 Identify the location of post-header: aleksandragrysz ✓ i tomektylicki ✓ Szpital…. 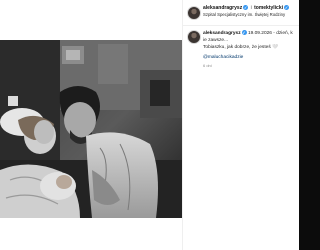
(241, 13).